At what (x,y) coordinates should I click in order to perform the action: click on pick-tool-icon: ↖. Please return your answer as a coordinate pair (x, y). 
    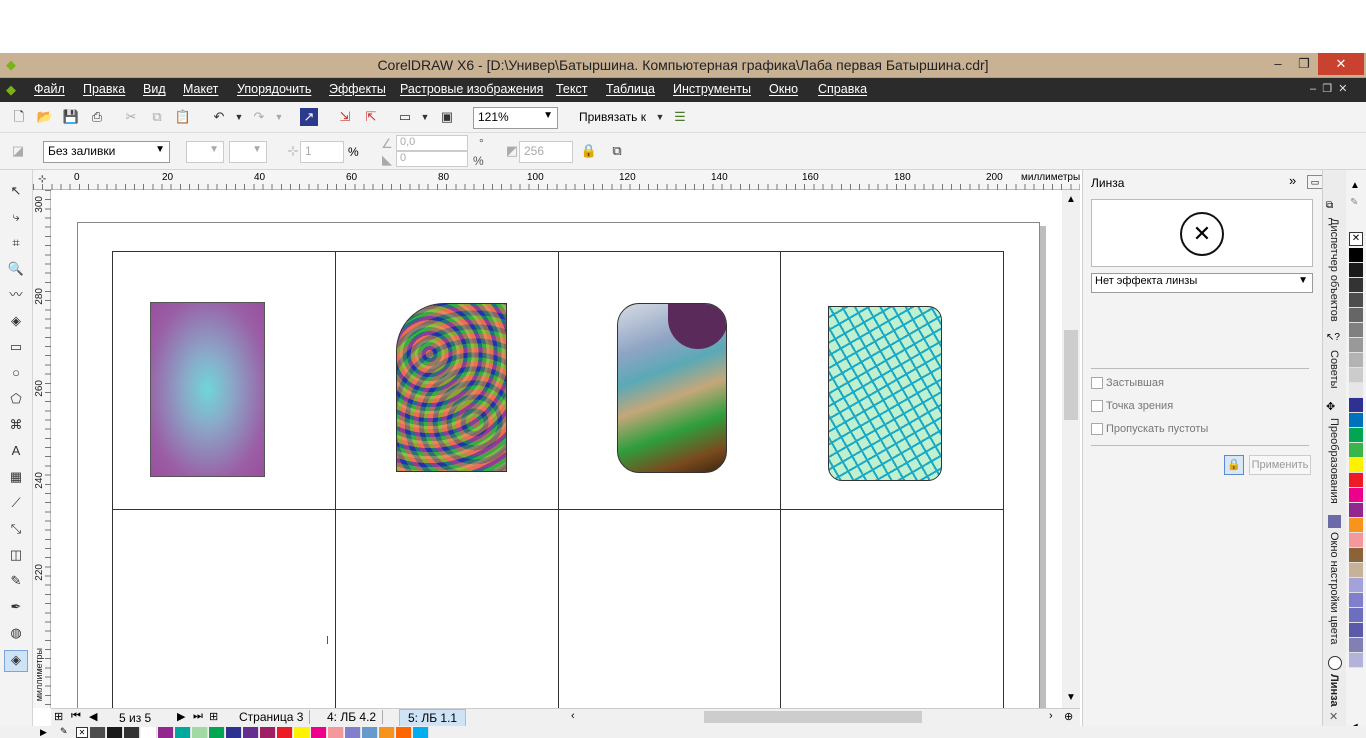
    Looking at the image, I should click on (16, 191).